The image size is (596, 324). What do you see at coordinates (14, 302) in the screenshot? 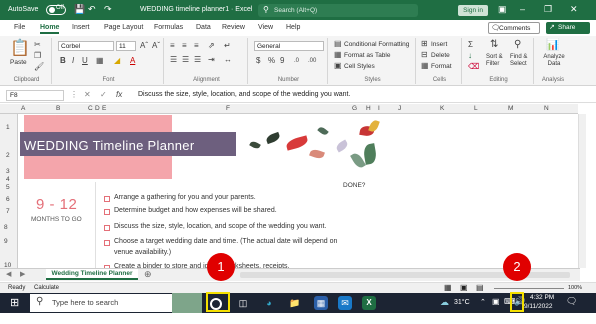
I see `windows-start-icon: ⊞` at bounding box center [14, 302].